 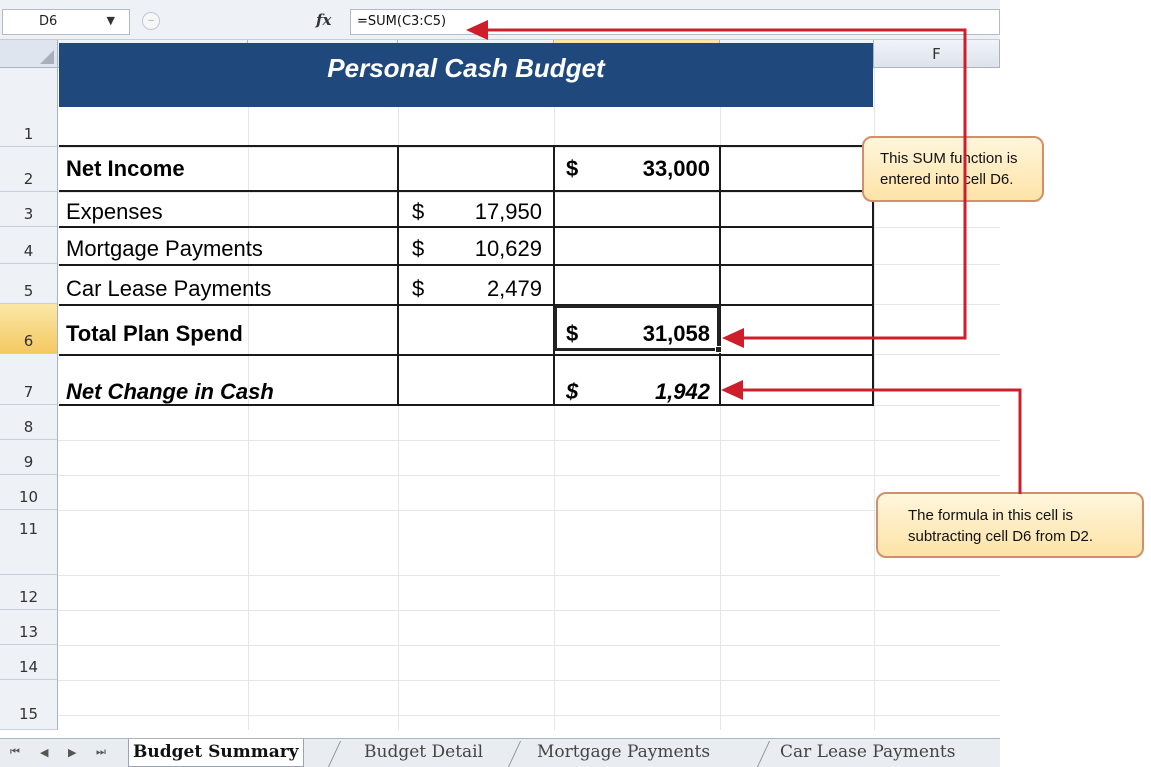 What do you see at coordinates (423, 753) in the screenshot?
I see `tab-budget-detail: Budget Detail` at bounding box center [423, 753].